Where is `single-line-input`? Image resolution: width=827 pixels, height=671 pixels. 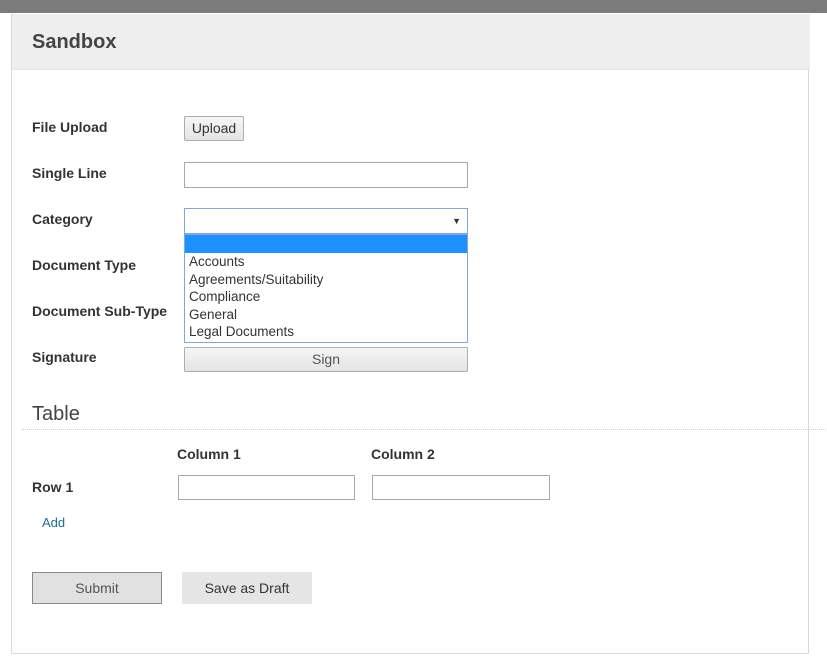 single-line-input is located at coordinates (326, 175).